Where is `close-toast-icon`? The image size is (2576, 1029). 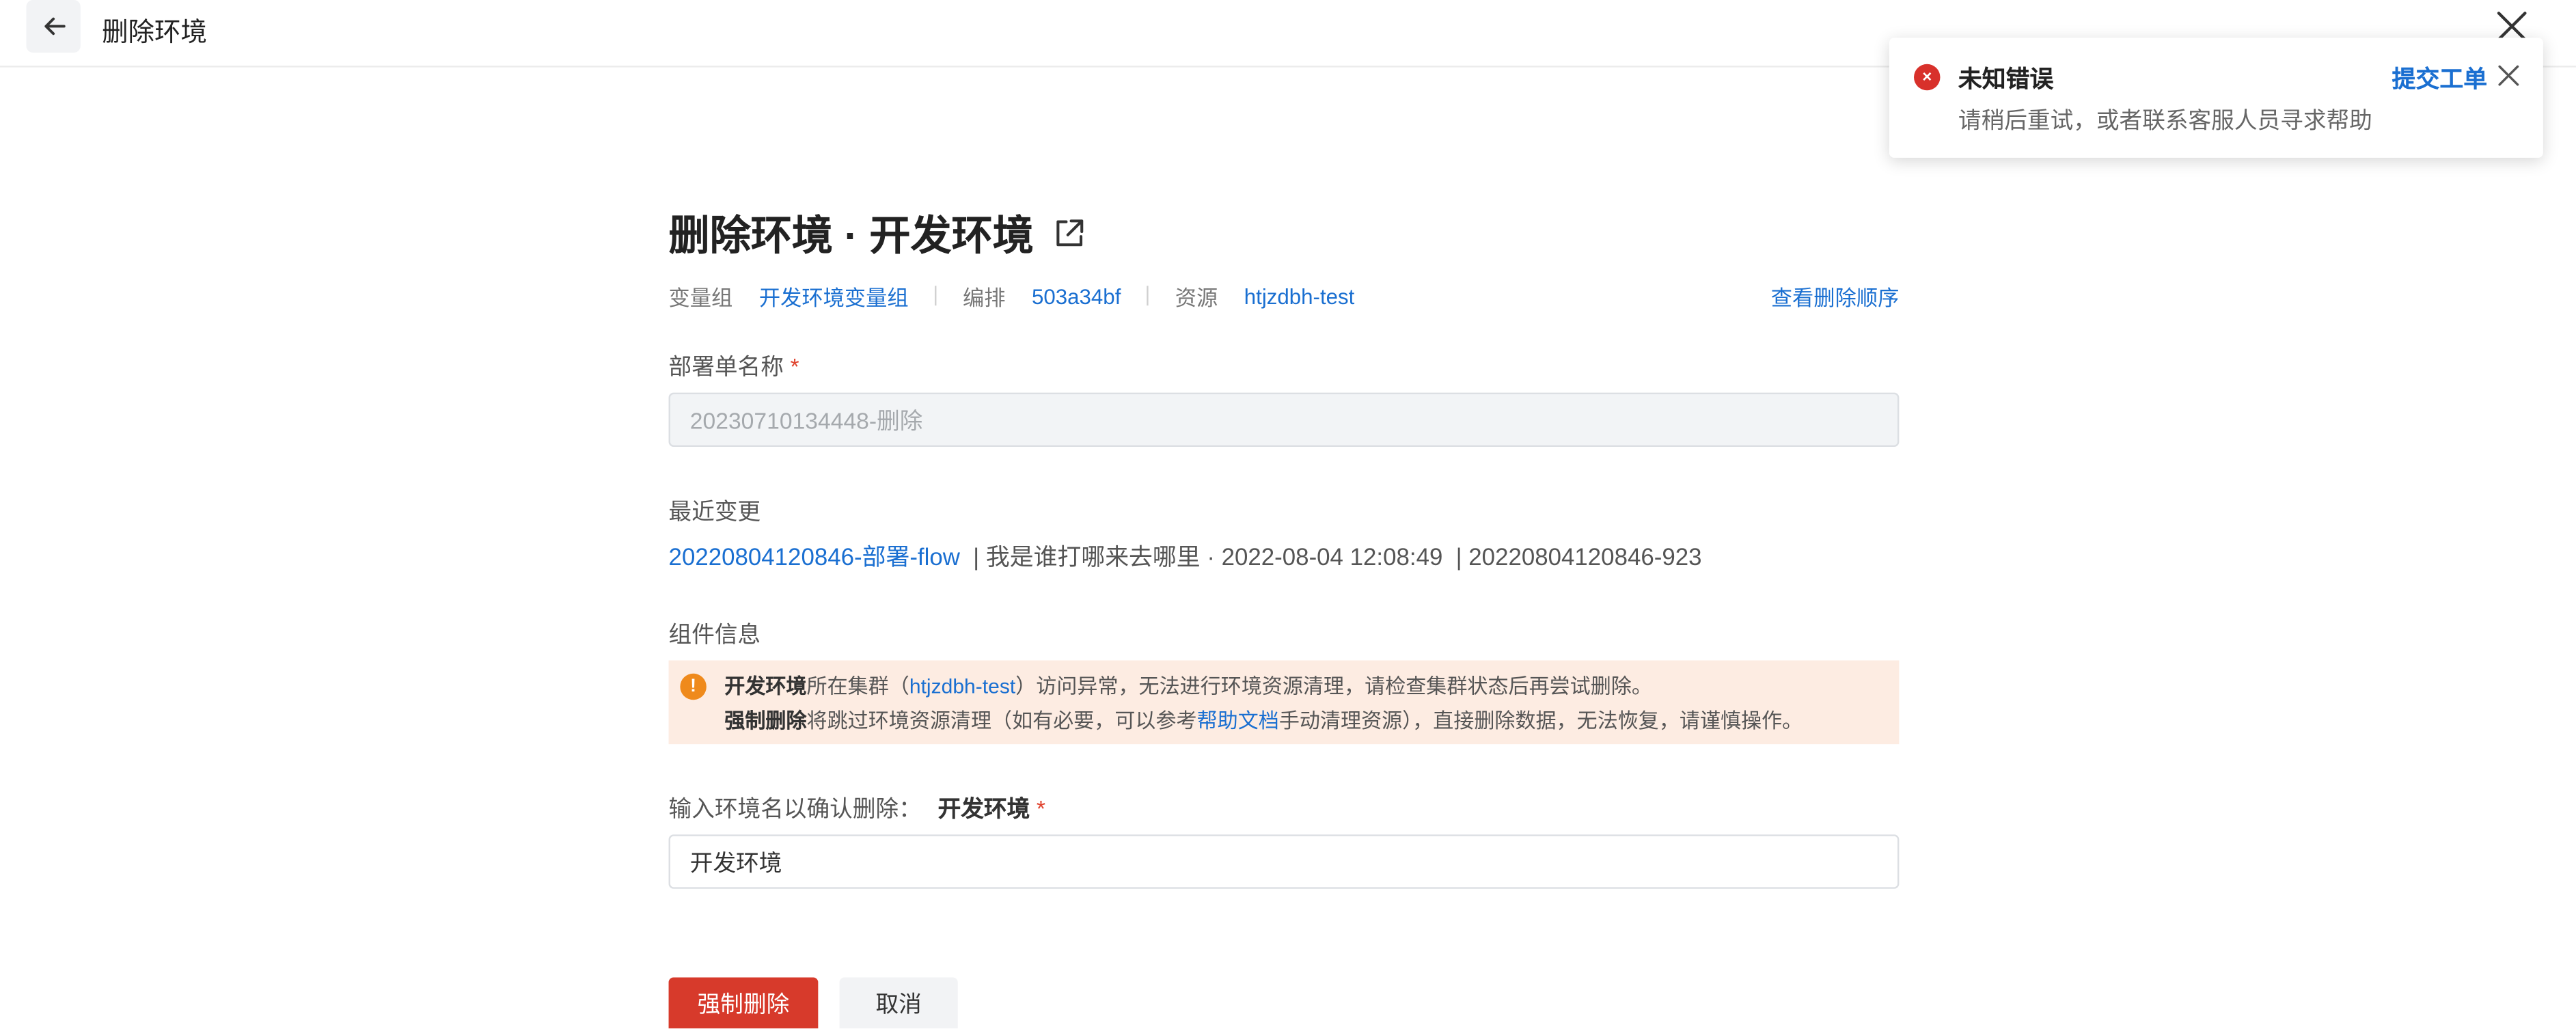 close-toast-icon is located at coordinates (2509, 75).